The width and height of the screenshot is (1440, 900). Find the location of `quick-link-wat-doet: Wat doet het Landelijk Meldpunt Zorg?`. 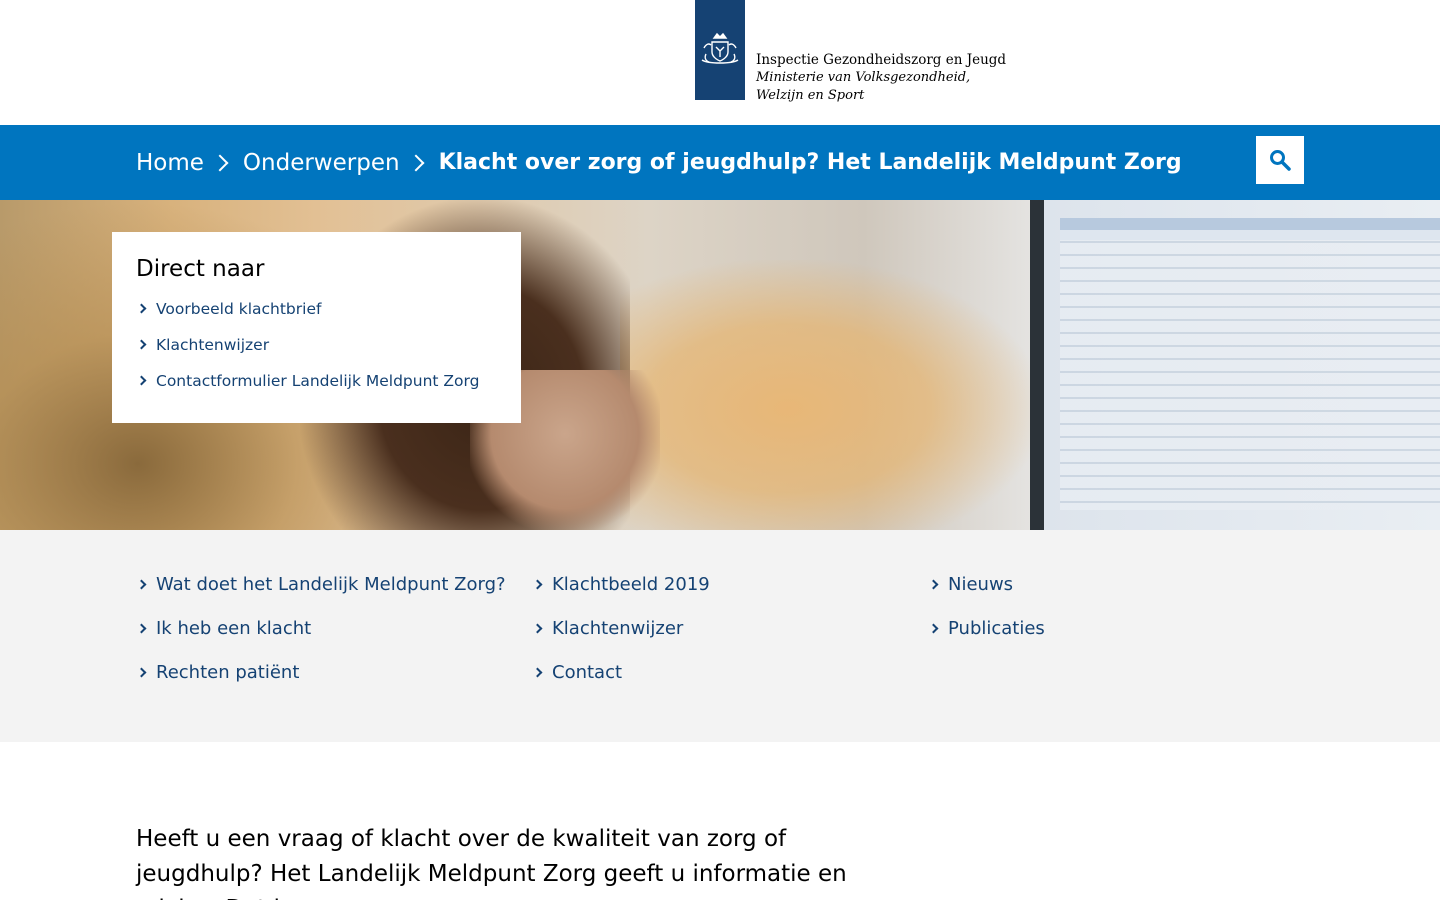

quick-link-wat-doet: Wat doet het Landelijk Meldpunt Zorg? is located at coordinates (321, 595).